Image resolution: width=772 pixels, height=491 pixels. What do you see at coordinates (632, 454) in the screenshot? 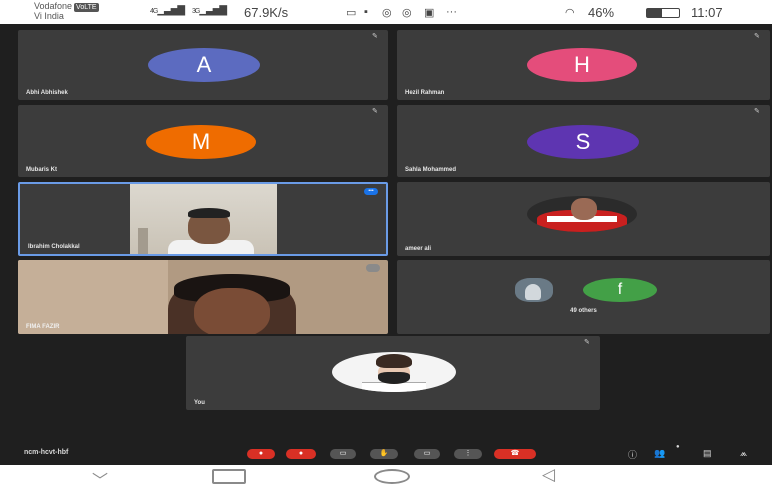
I see `info-icon: ⓘ` at bounding box center [632, 454].